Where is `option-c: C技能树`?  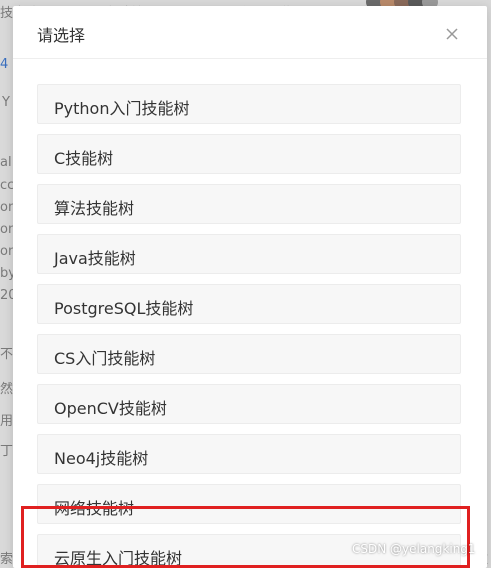 option-c: C技能树 is located at coordinates (249, 154).